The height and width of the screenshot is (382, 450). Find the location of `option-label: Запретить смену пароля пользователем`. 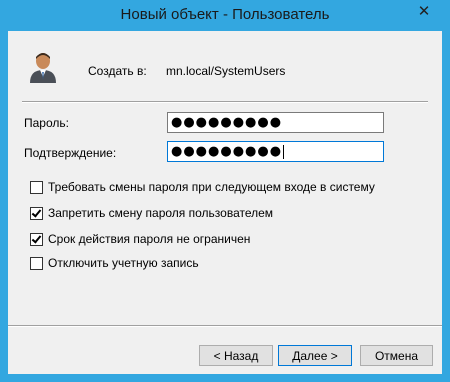

option-label: Запретить смену пароля пользователем is located at coordinates (161, 213).